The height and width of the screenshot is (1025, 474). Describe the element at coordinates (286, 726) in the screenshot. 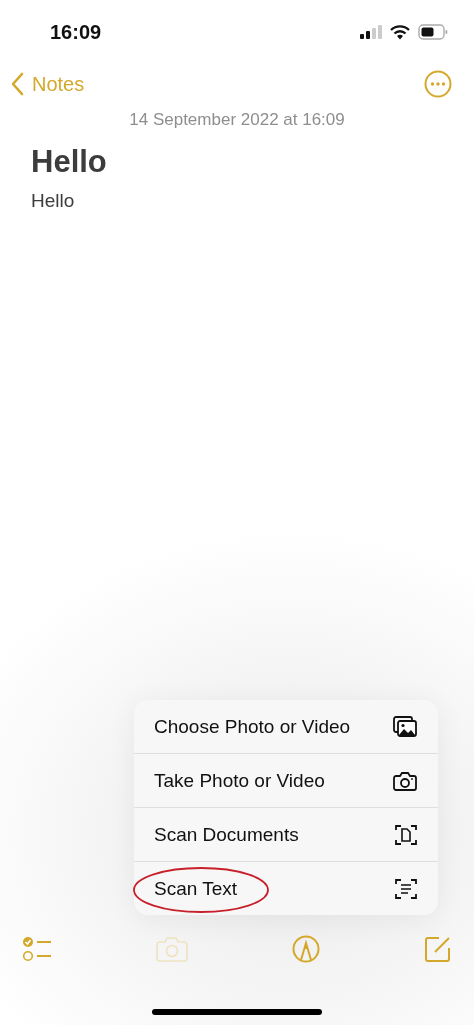

I see `menu-item: Choose Photo or Video` at that location.